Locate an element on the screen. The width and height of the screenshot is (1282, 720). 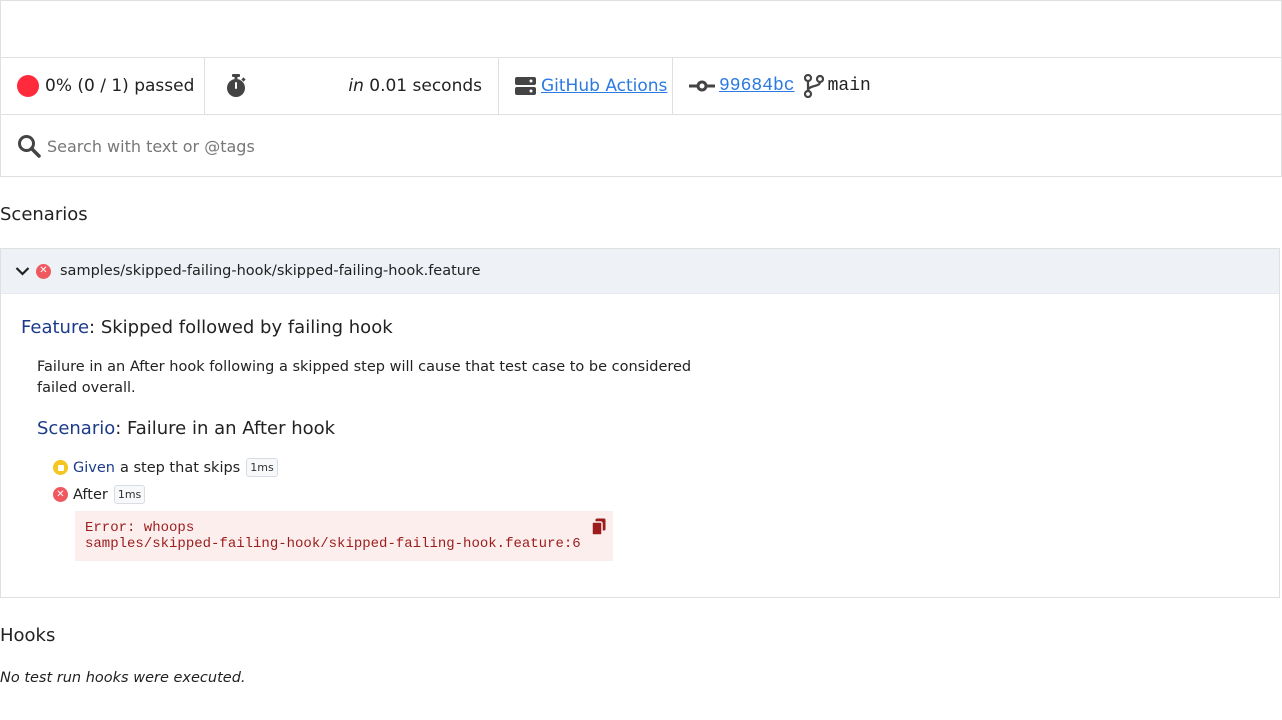
search-bar is located at coordinates (641, 146).